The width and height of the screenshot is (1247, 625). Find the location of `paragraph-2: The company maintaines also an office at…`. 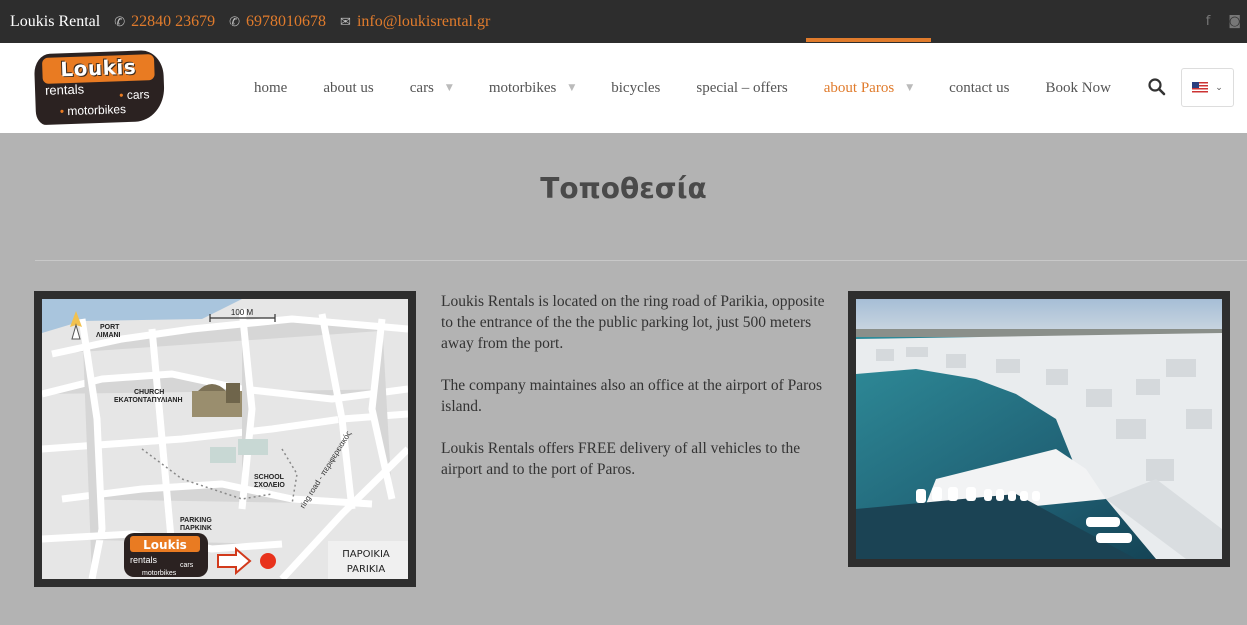

paragraph-2: The company maintaines also an office at… is located at coordinates (632, 396).